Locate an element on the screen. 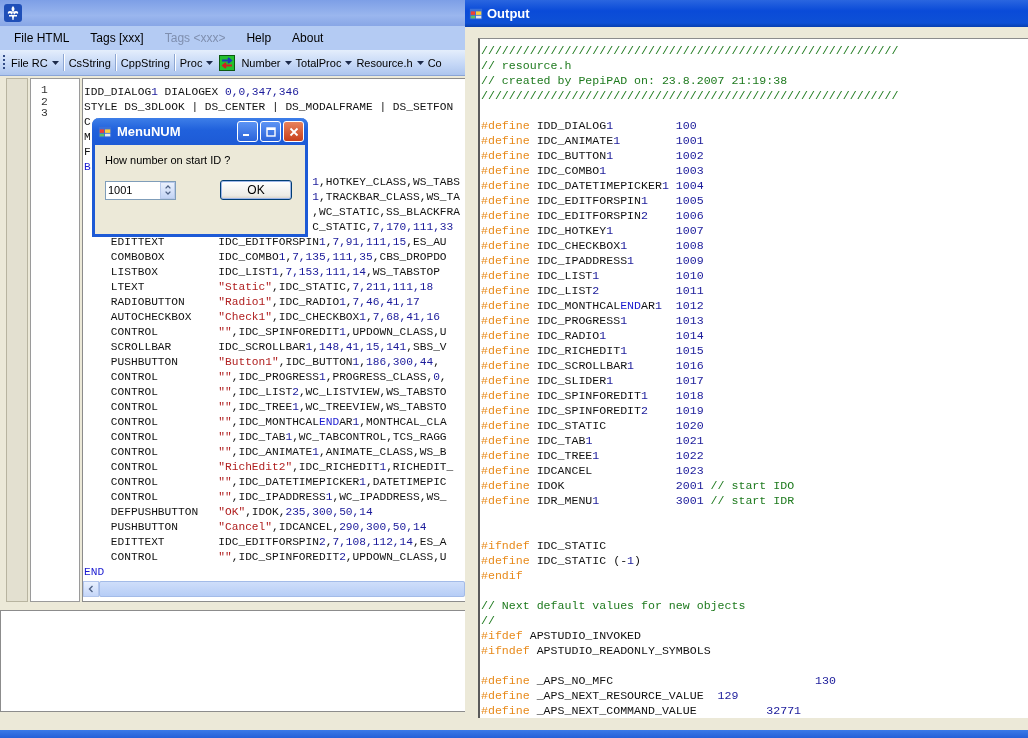 The width and height of the screenshot is (1028, 738). scroll-left-button is located at coordinates (91, 589).